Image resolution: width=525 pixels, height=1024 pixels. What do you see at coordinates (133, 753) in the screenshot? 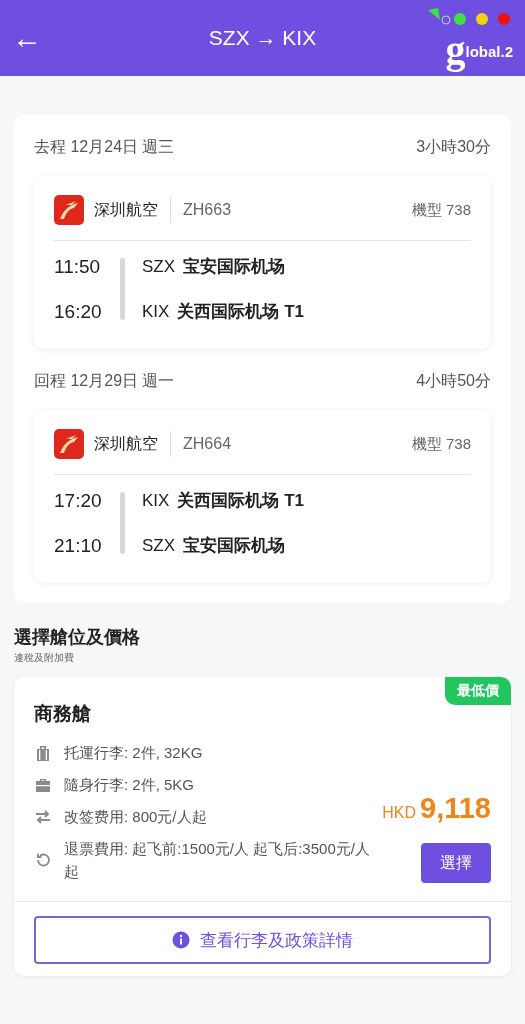
I see `policy-text: 托運行李: 2件, 32KG` at bounding box center [133, 753].